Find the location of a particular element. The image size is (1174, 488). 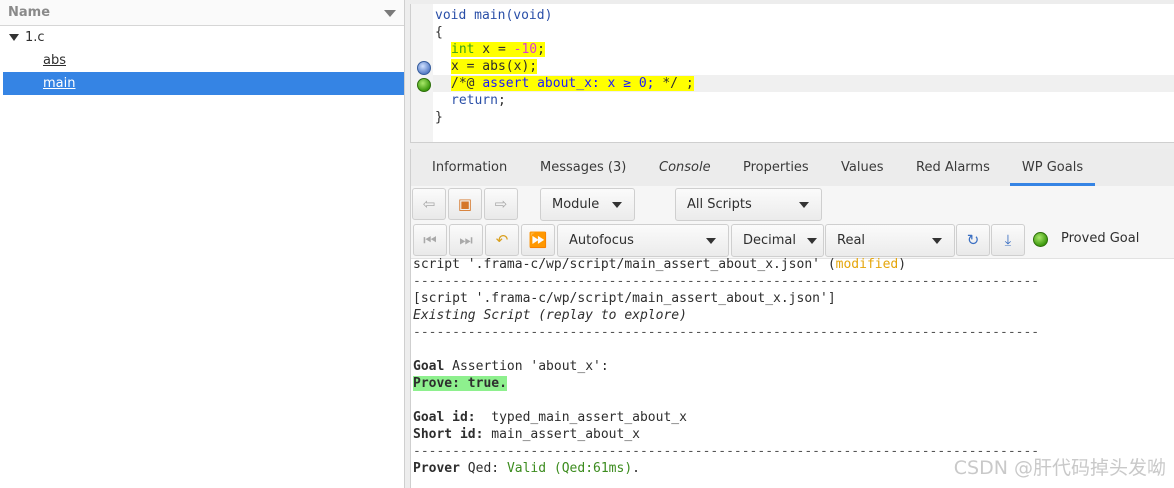

code-line: } is located at coordinates (439, 117).